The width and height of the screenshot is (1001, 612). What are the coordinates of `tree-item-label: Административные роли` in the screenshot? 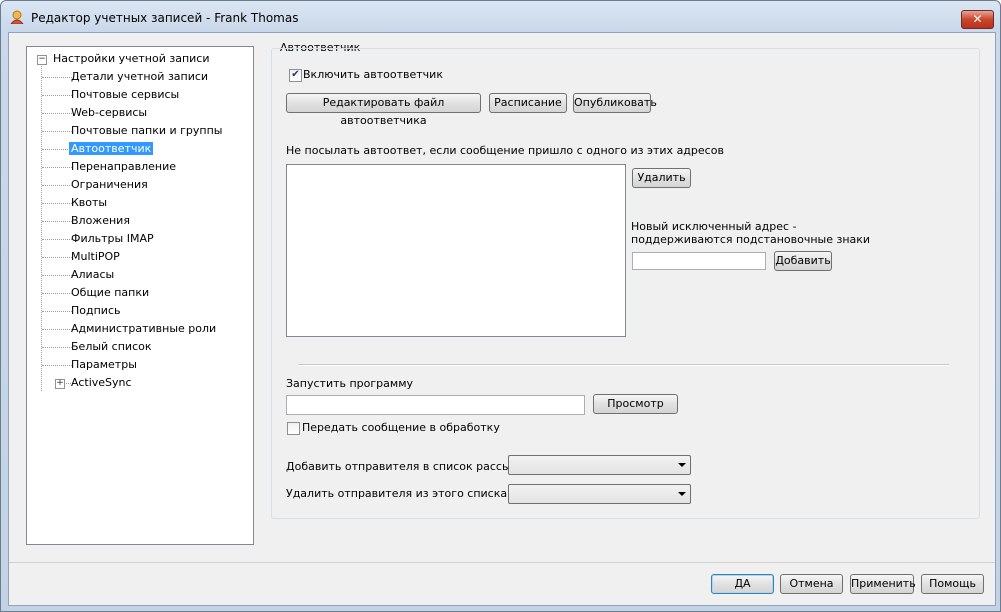 It's located at (144, 328).